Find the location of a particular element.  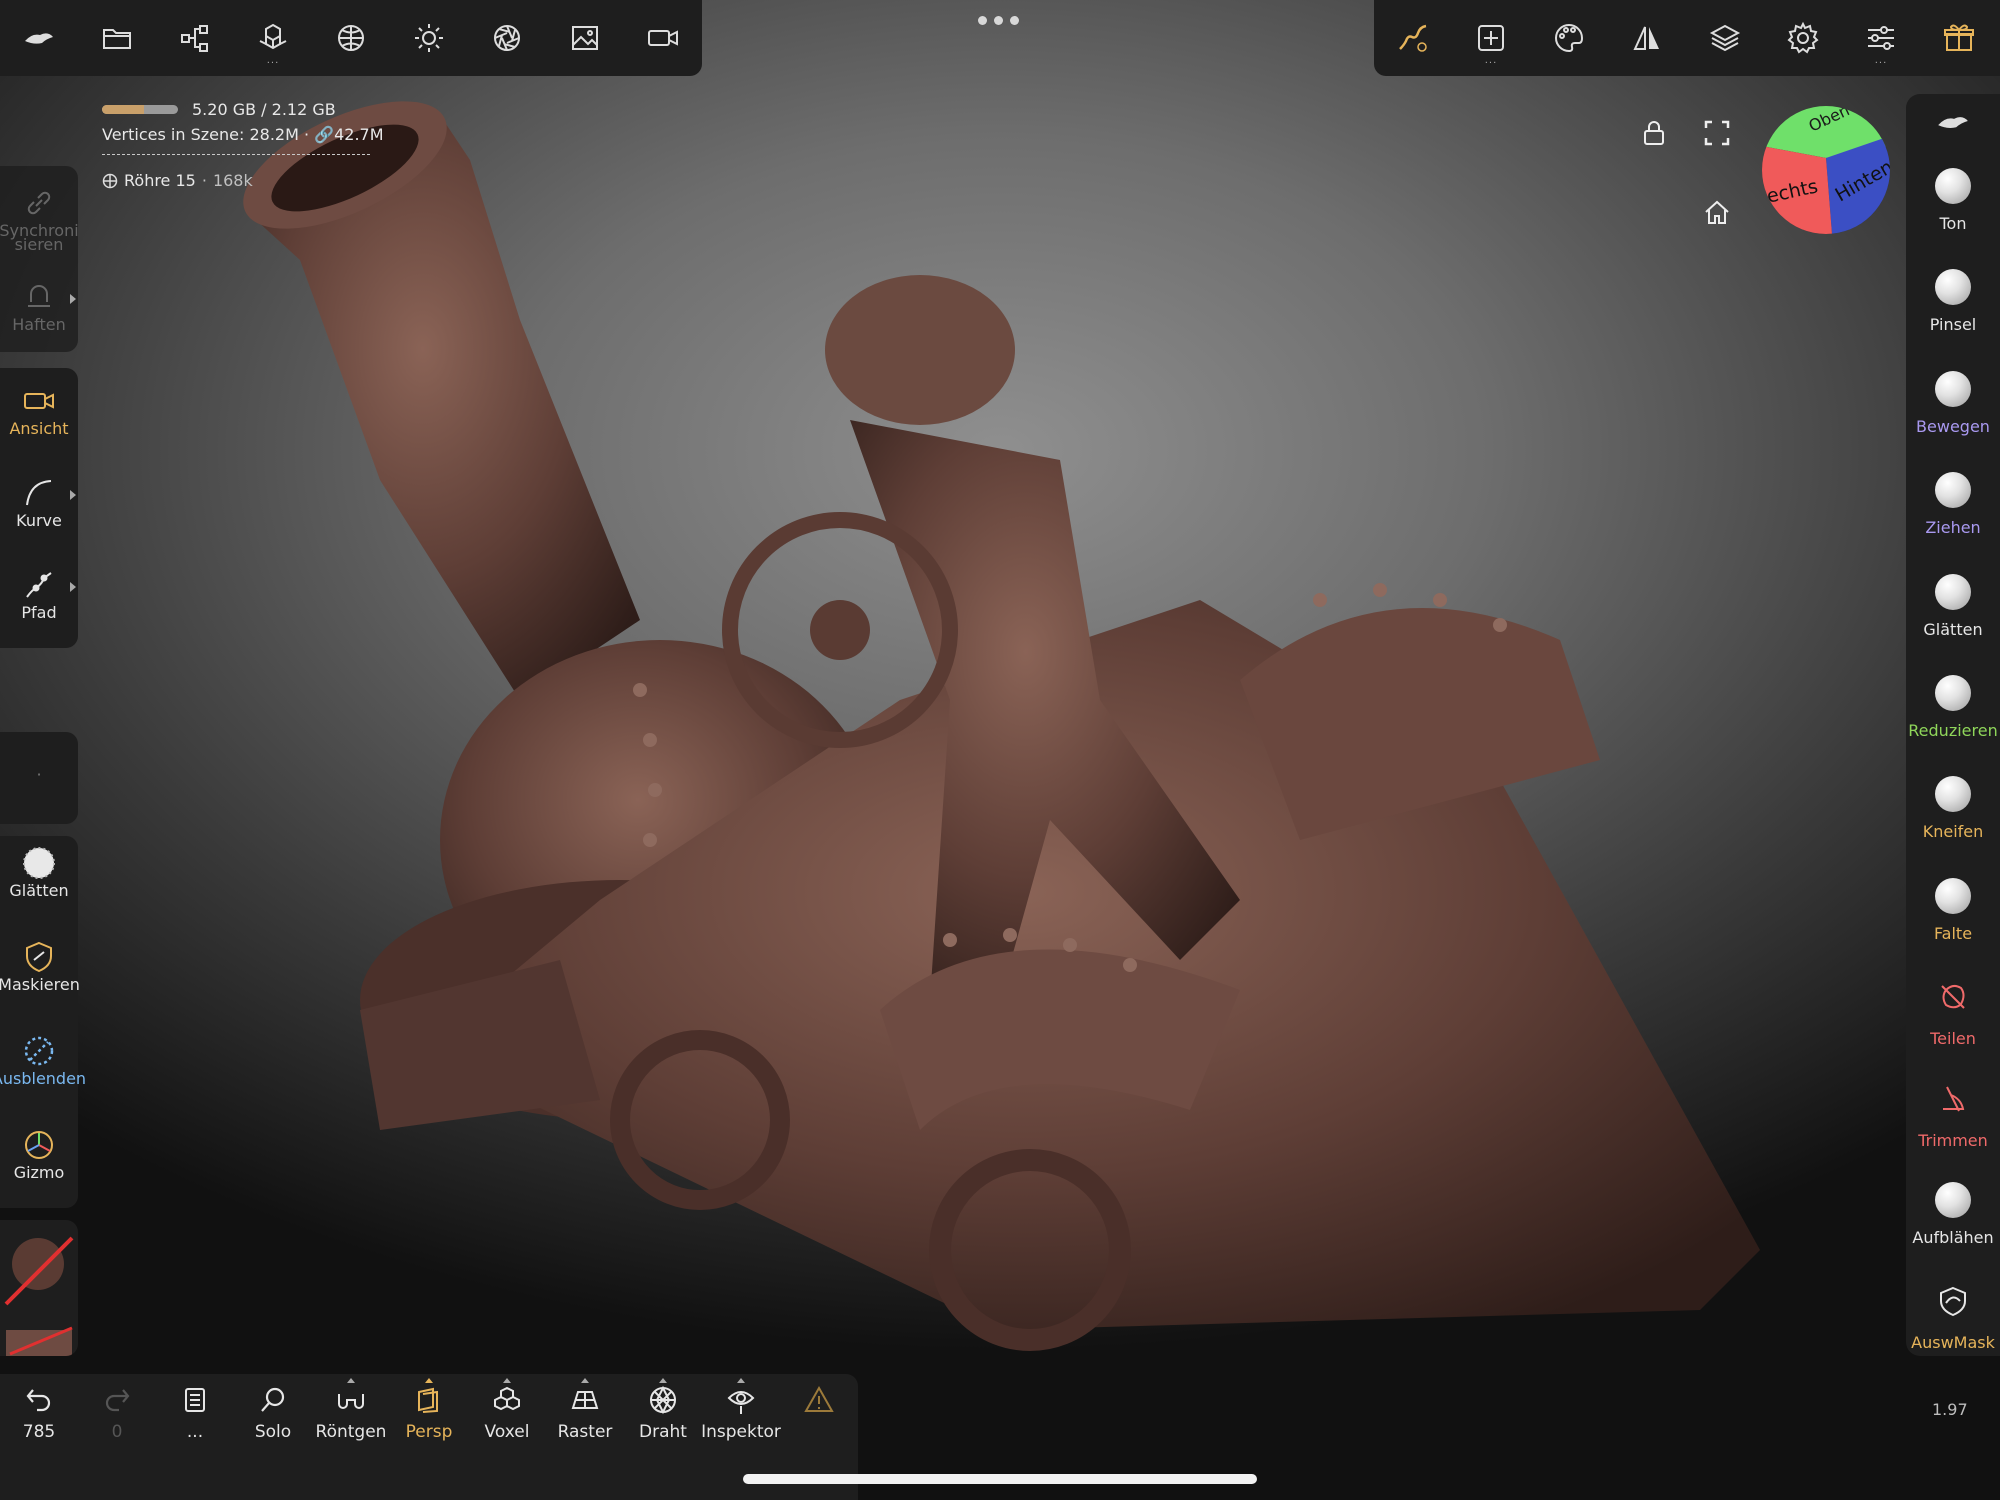

hide-shortcut-button: Ausblenden is located at coordinates (43, 1060).